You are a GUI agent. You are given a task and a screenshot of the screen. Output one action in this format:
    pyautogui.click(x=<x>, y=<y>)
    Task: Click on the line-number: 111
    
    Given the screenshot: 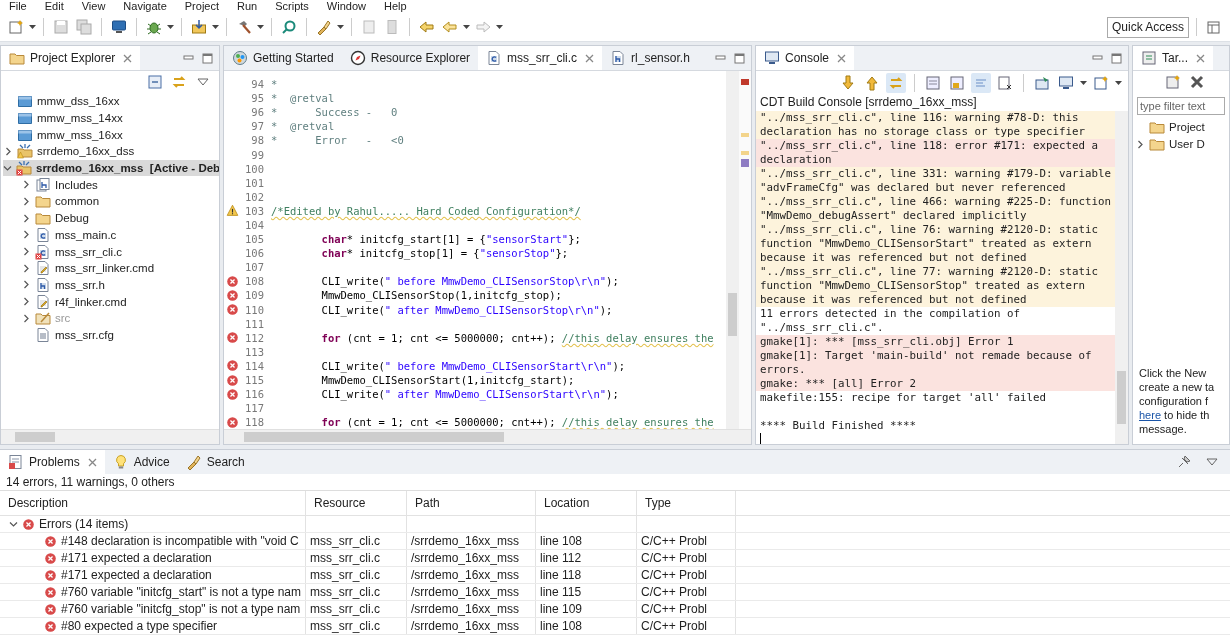 What is the action you would take?
    pyautogui.click(x=254, y=323)
    